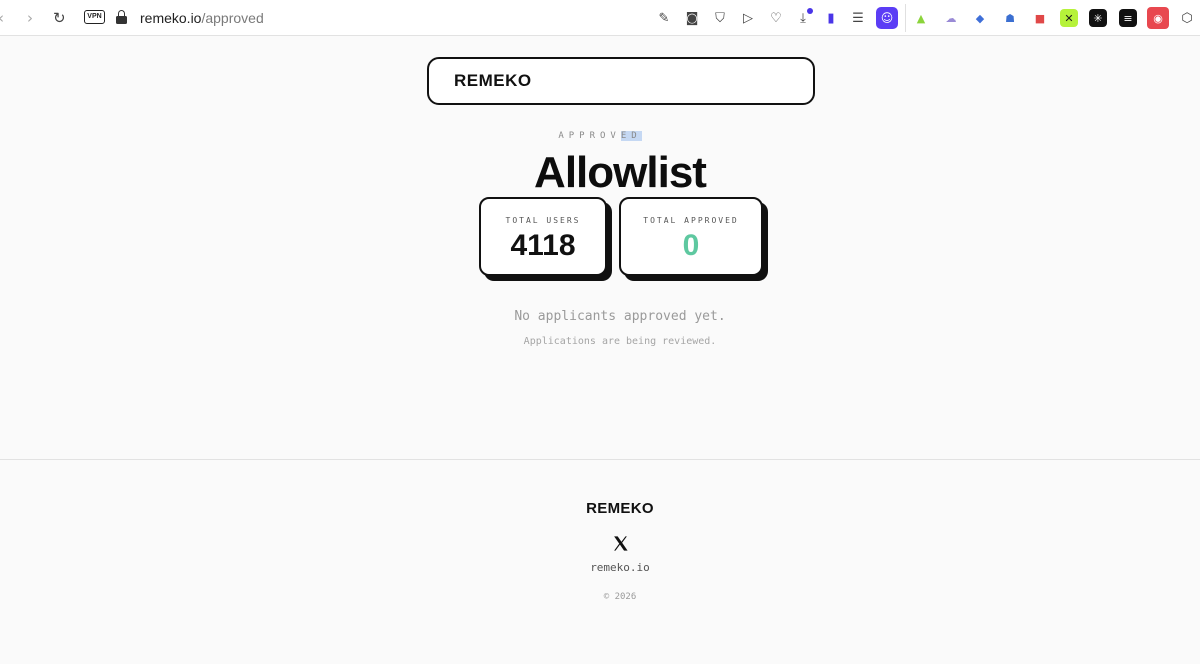  I want to click on rabbit-extension-icon: ◆, so click(980, 18).